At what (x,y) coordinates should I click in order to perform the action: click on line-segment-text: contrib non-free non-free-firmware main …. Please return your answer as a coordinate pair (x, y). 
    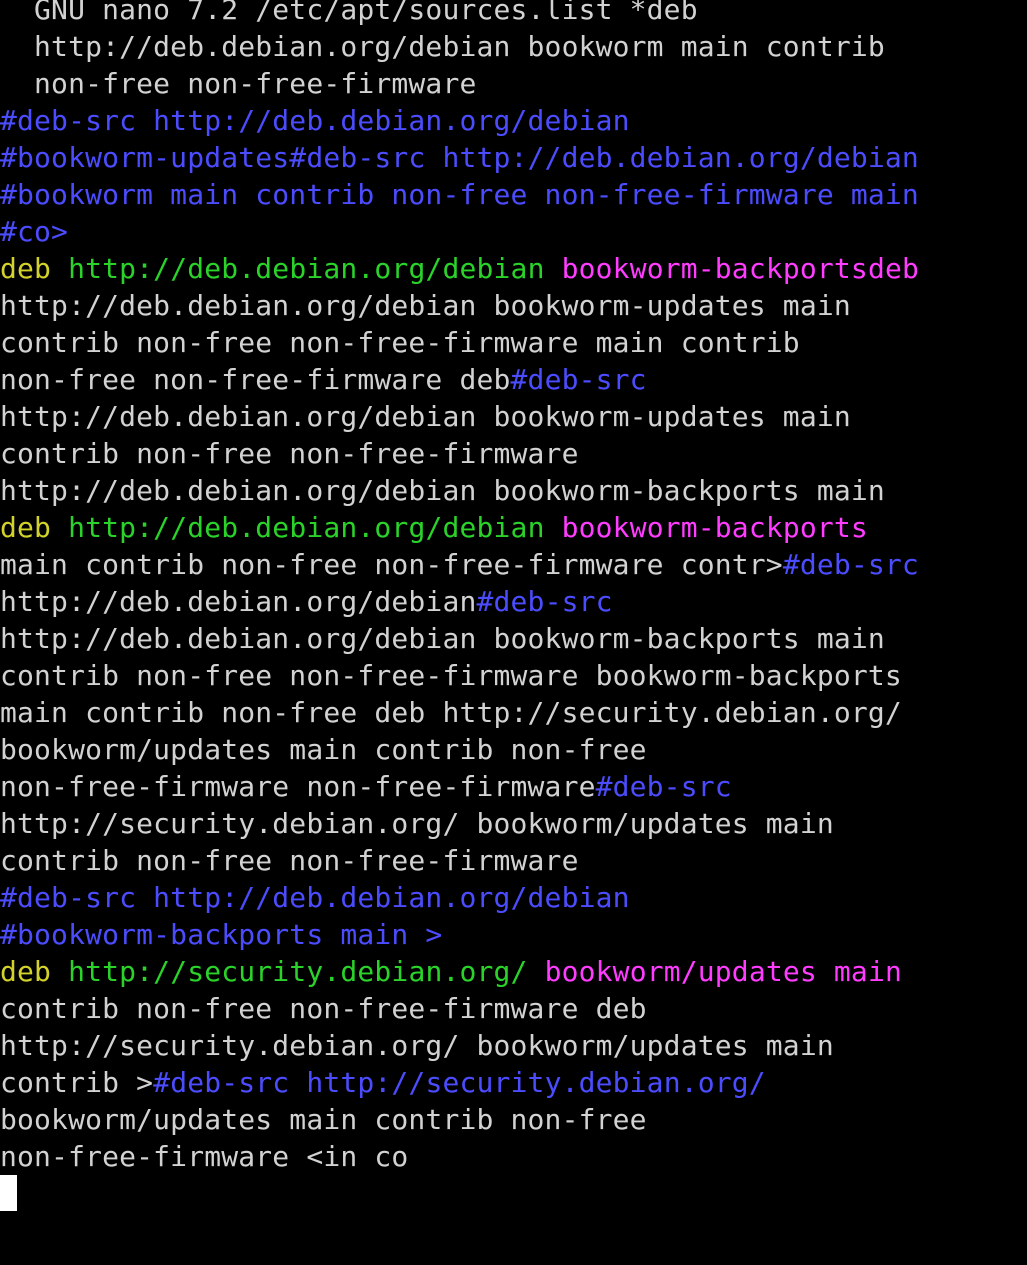
    Looking at the image, I should click on (400, 342).